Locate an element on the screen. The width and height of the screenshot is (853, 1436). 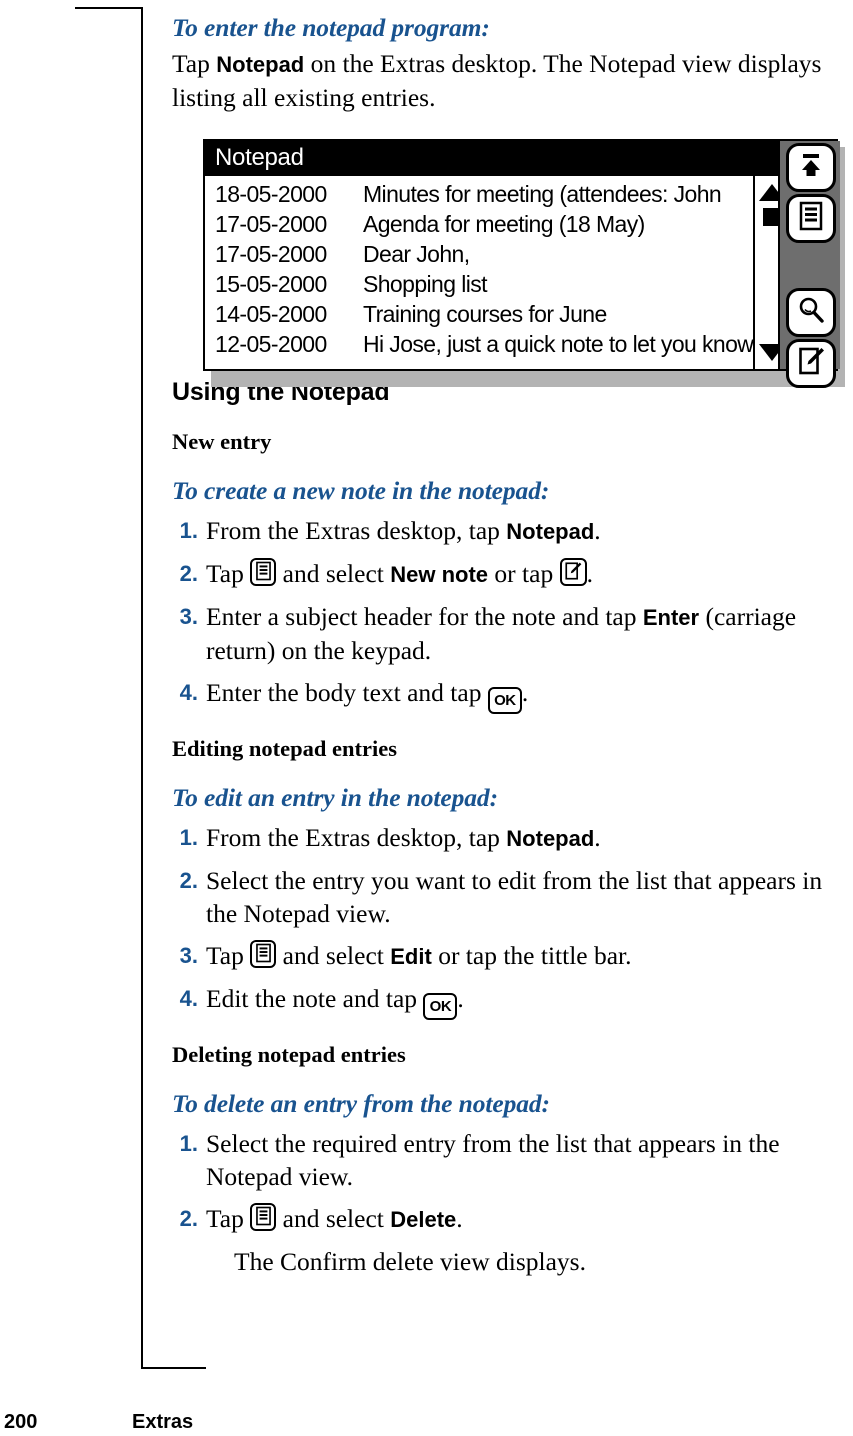
step-item: 2. Tap and select Delete. is located at coordinates (512, 1219).